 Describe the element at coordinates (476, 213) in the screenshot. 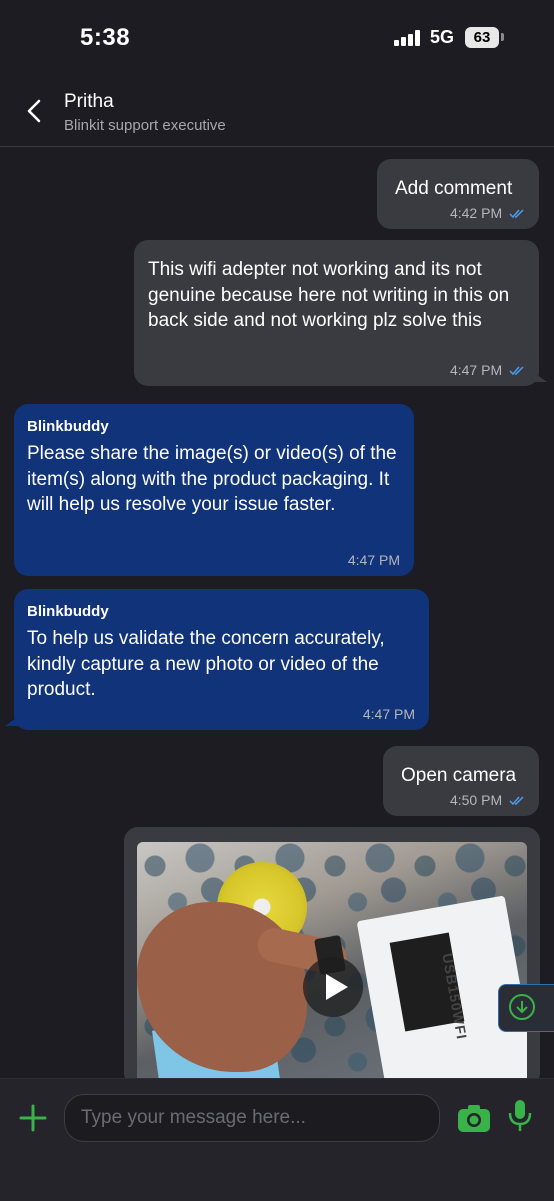

I see `message-time: 4:42 PM` at that location.